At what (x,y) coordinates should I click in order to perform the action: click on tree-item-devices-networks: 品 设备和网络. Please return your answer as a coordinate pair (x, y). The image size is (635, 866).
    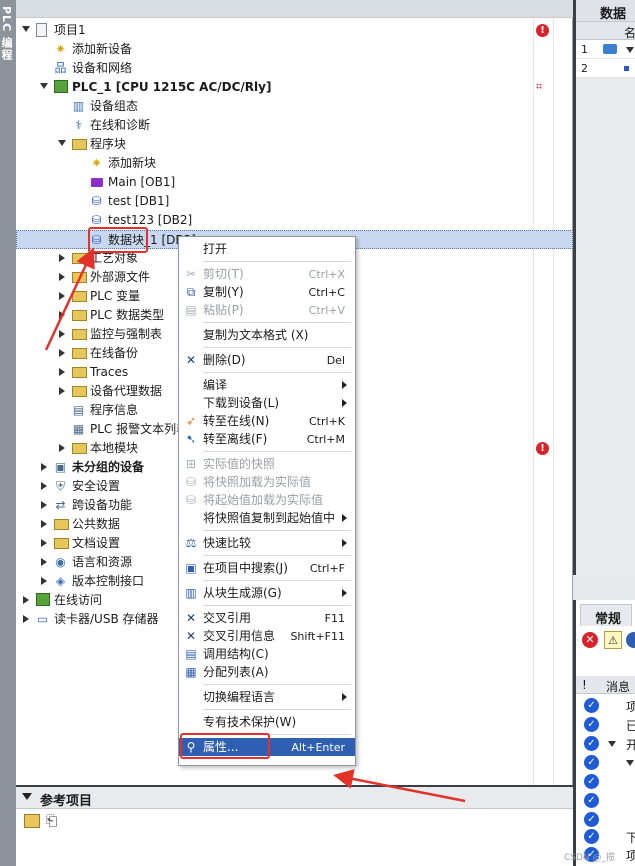
    Looking at the image, I should click on (294, 68).